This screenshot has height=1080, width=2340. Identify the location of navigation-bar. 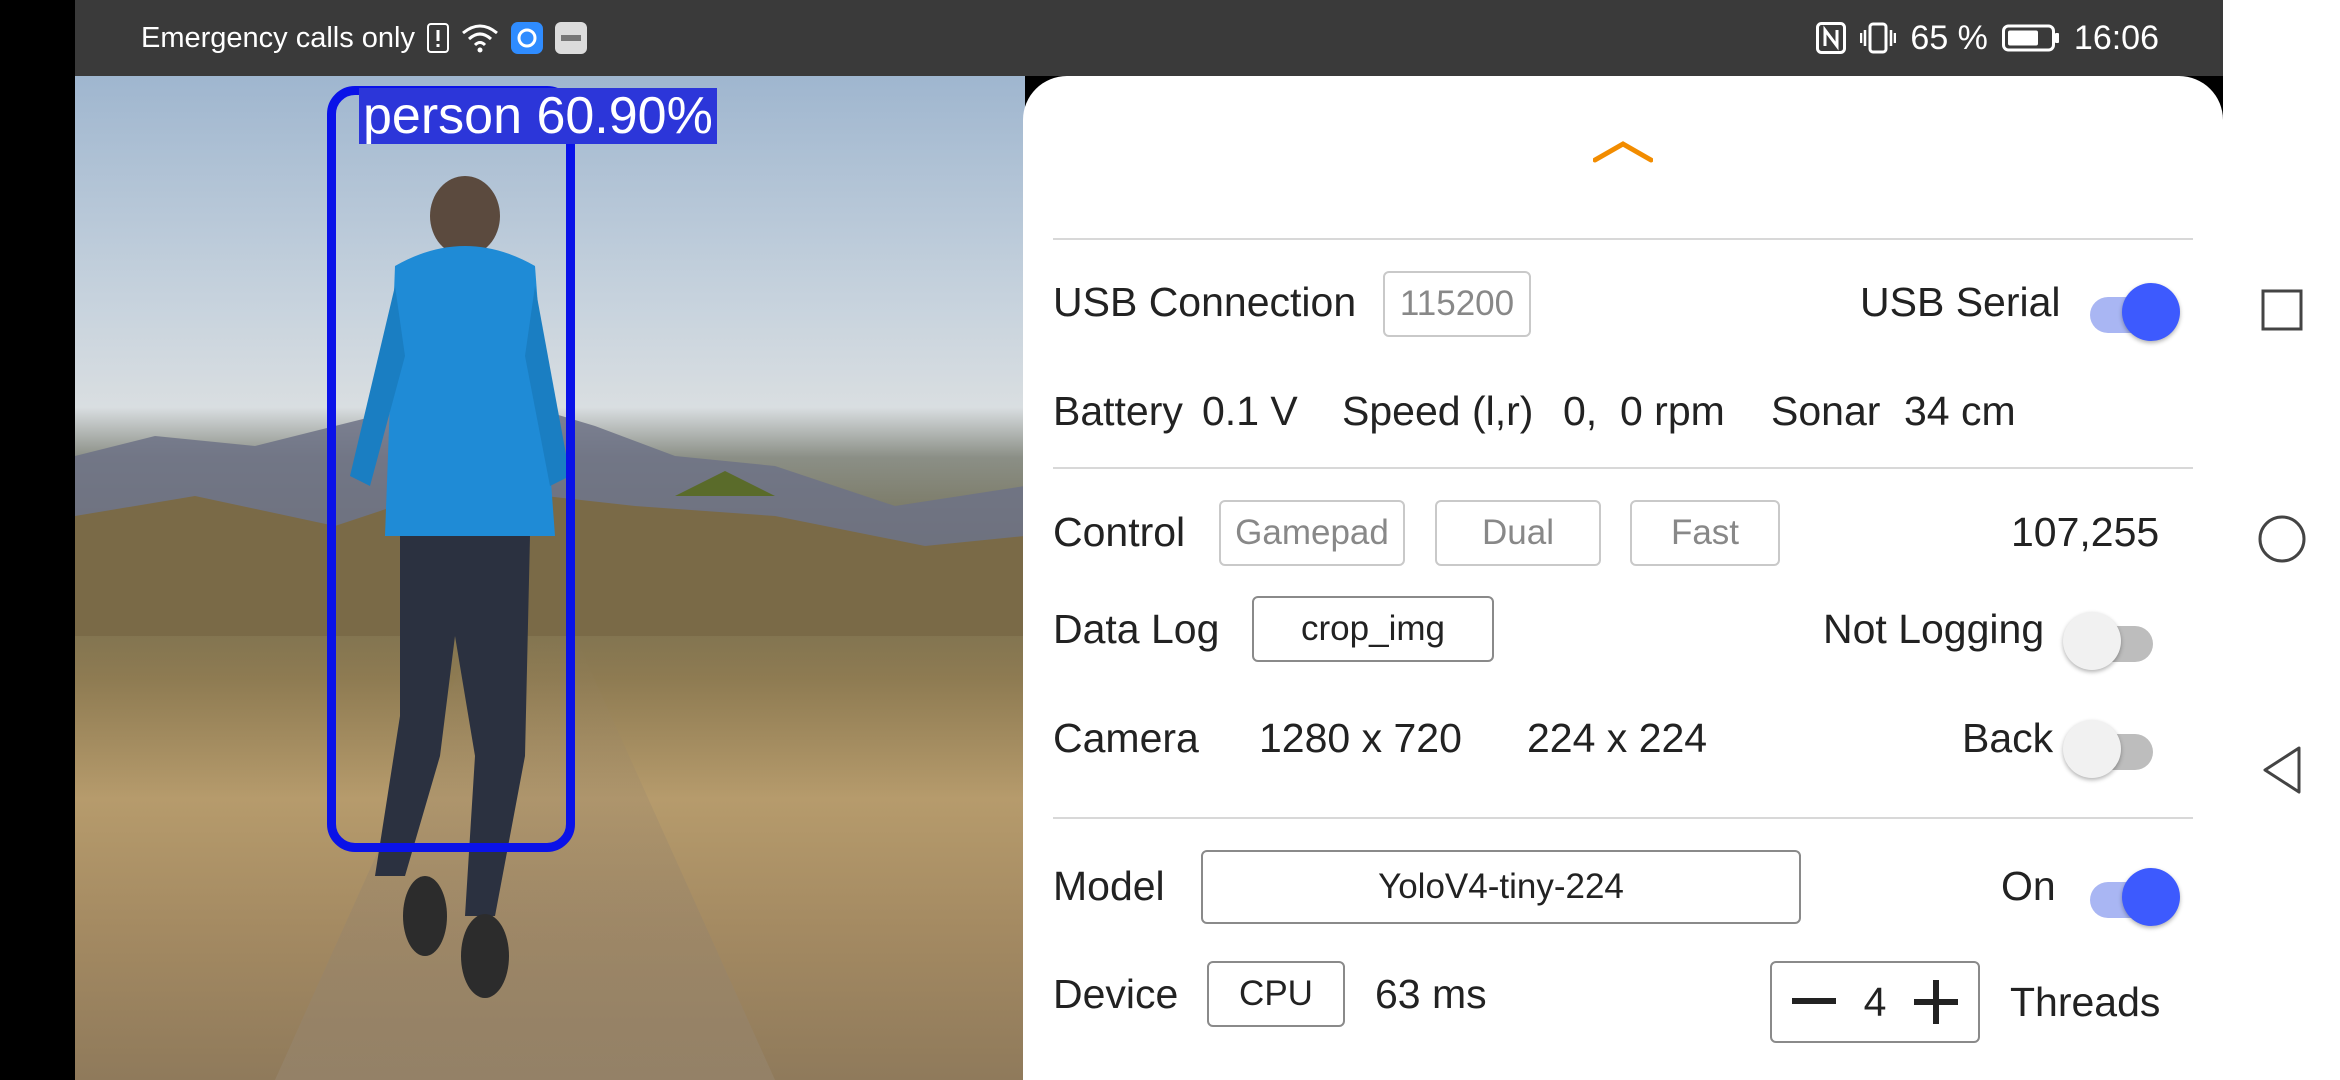
(2281, 540).